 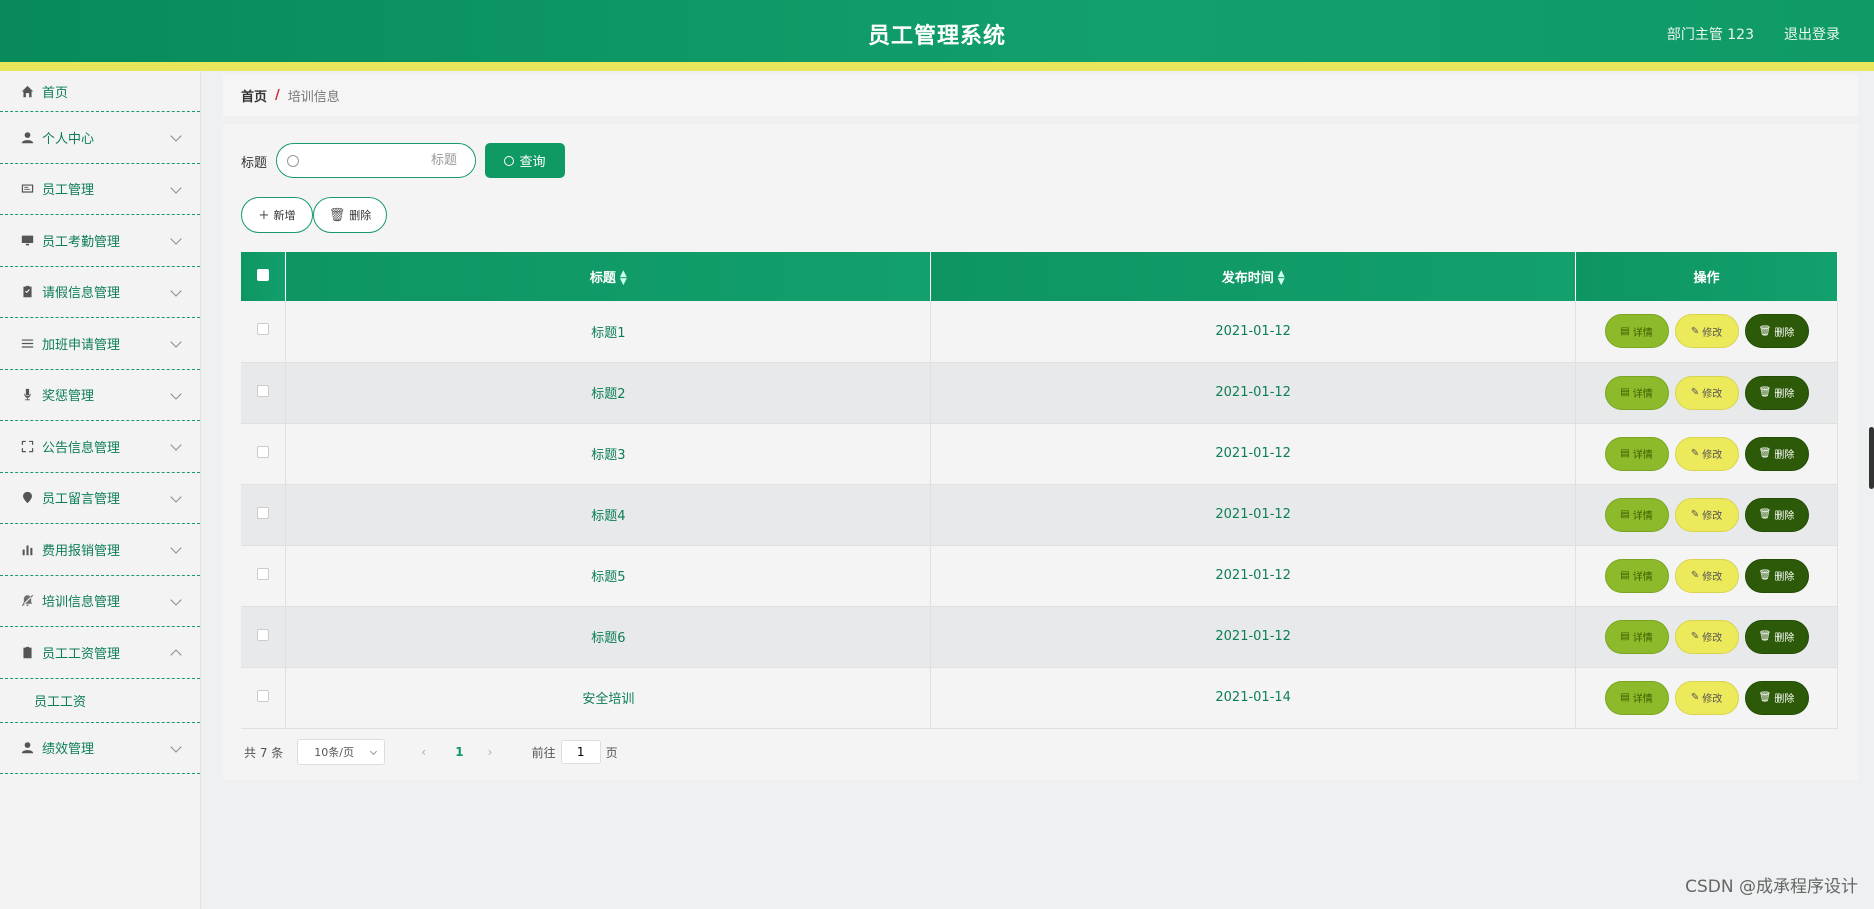 What do you see at coordinates (81, 345) in the screenshot?
I see `sidebar-item-label: 加班申请管理` at bounding box center [81, 345].